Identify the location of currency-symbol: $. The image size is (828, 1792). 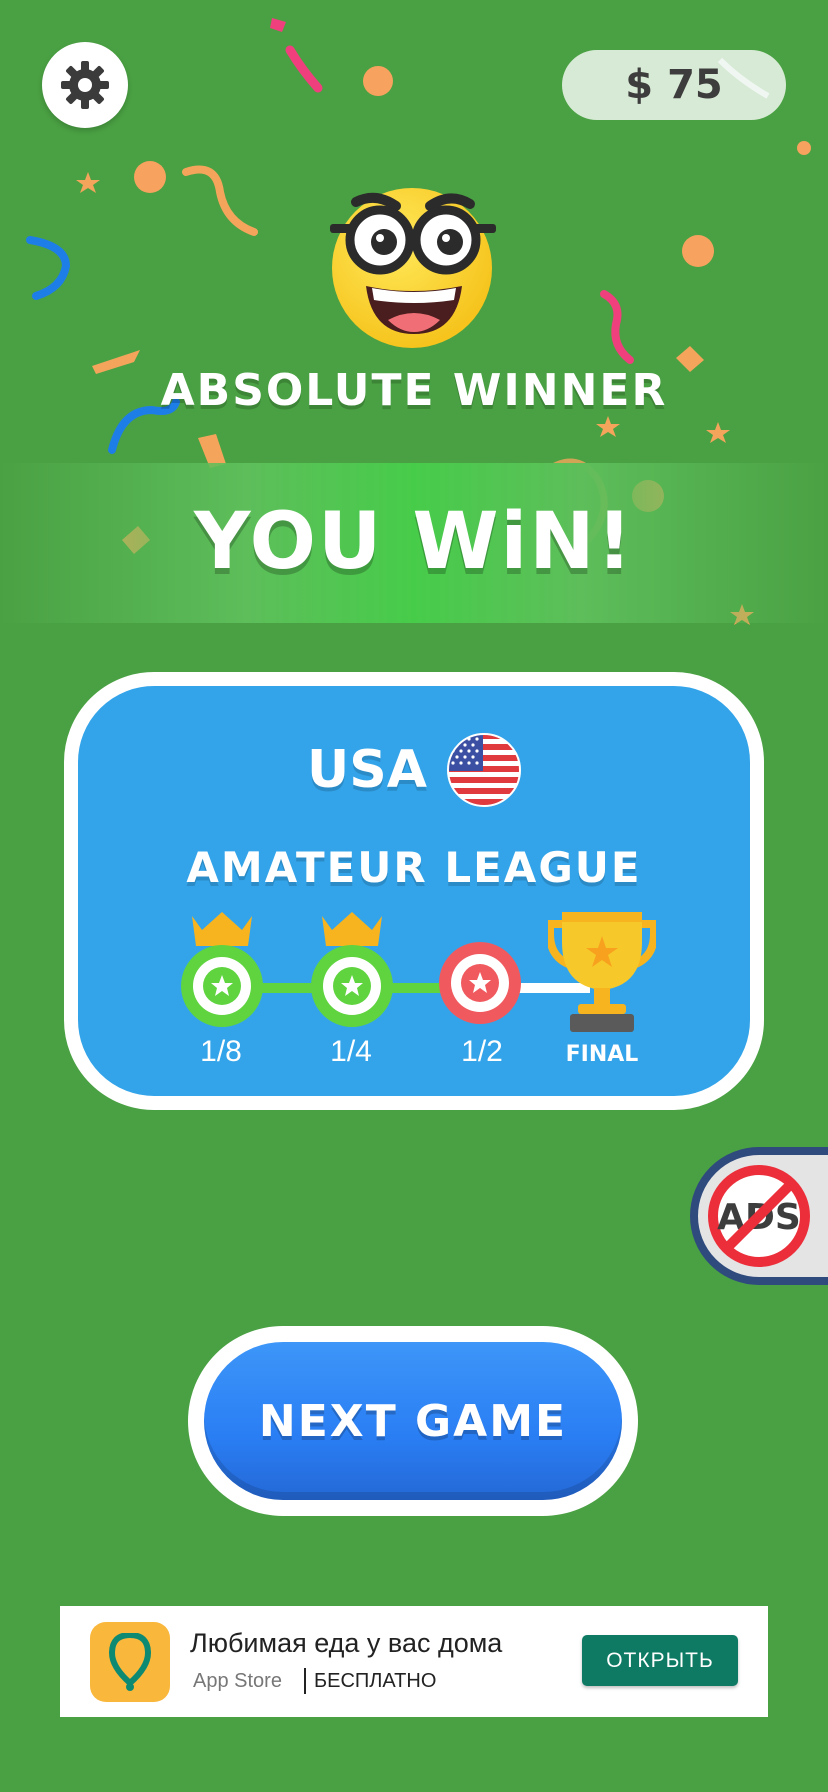
(639, 85).